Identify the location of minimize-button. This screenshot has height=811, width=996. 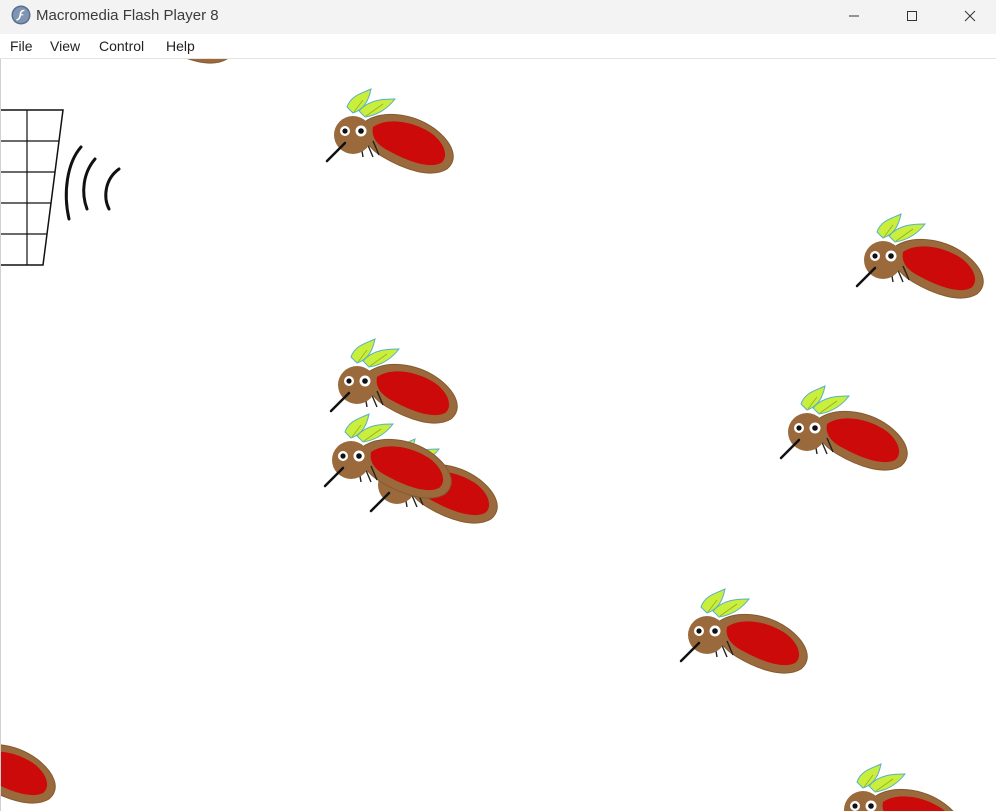
(854, 16).